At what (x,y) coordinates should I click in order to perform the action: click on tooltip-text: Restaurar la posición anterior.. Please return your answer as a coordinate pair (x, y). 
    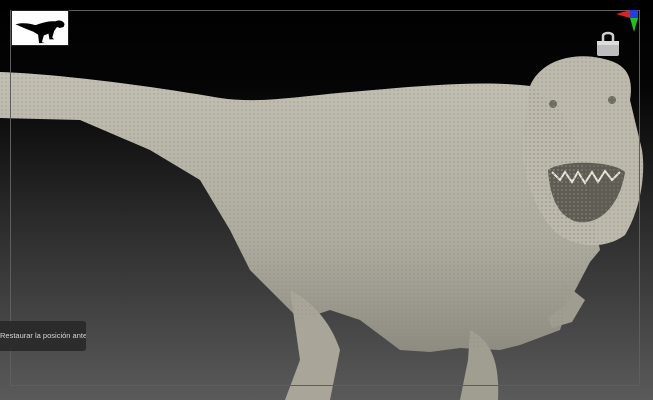
    Looking at the image, I should click on (43, 335).